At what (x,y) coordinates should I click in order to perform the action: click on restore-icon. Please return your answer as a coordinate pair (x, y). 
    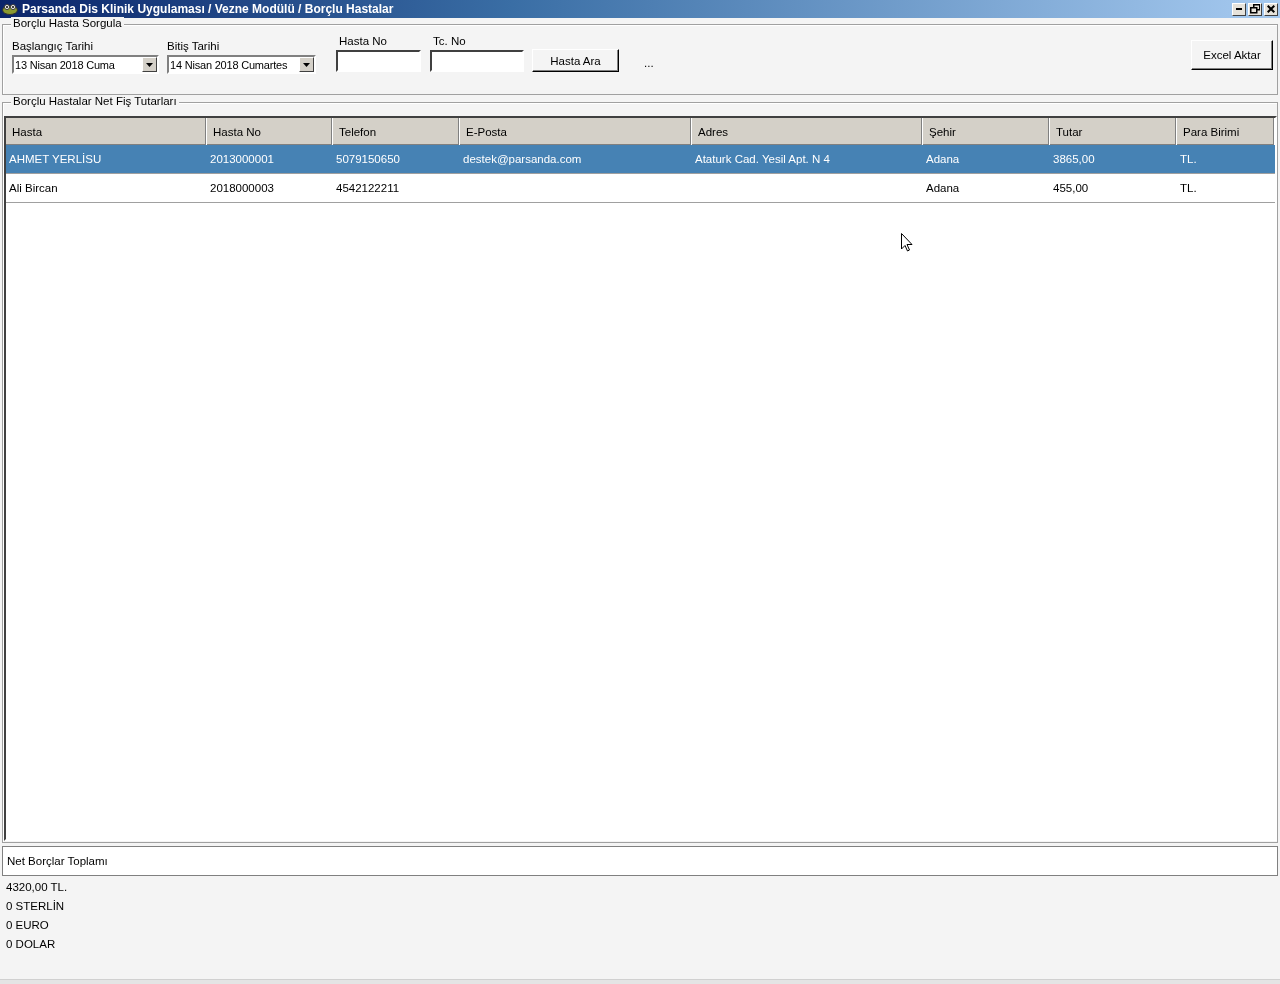
    Looking at the image, I should click on (1255, 9).